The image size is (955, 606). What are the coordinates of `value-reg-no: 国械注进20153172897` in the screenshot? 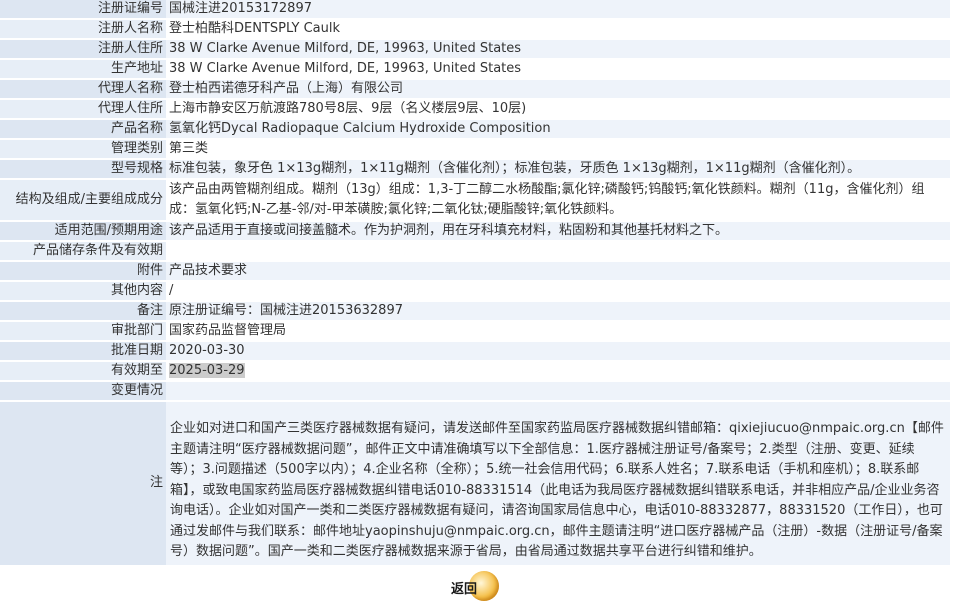 It's located at (558, 9).